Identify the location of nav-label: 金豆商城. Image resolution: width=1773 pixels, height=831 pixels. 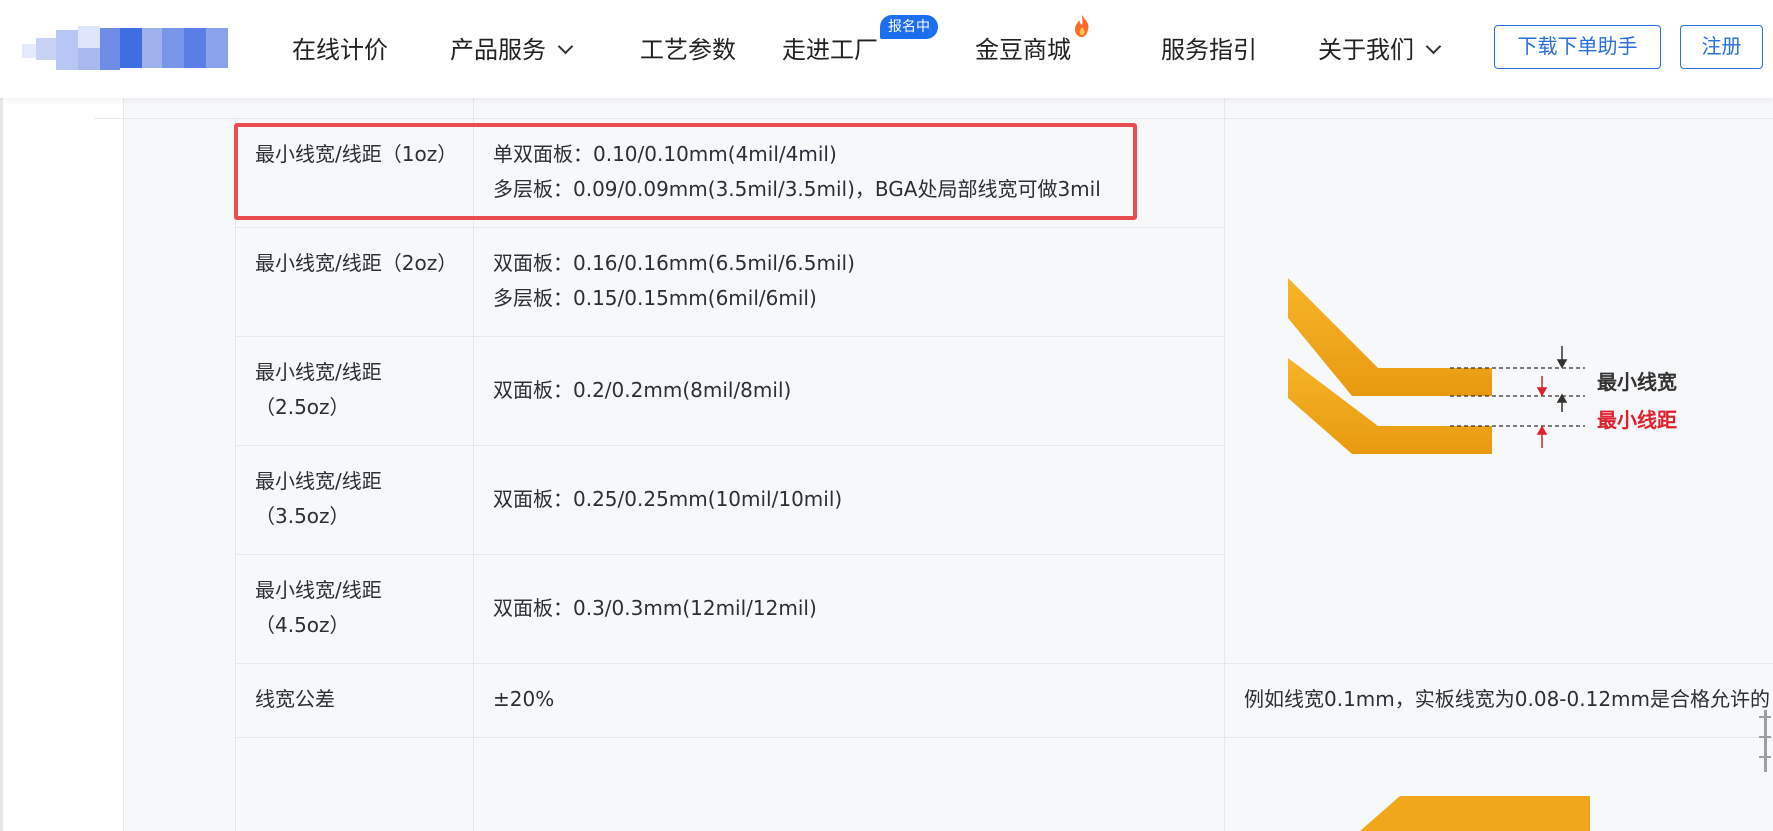
(1023, 50).